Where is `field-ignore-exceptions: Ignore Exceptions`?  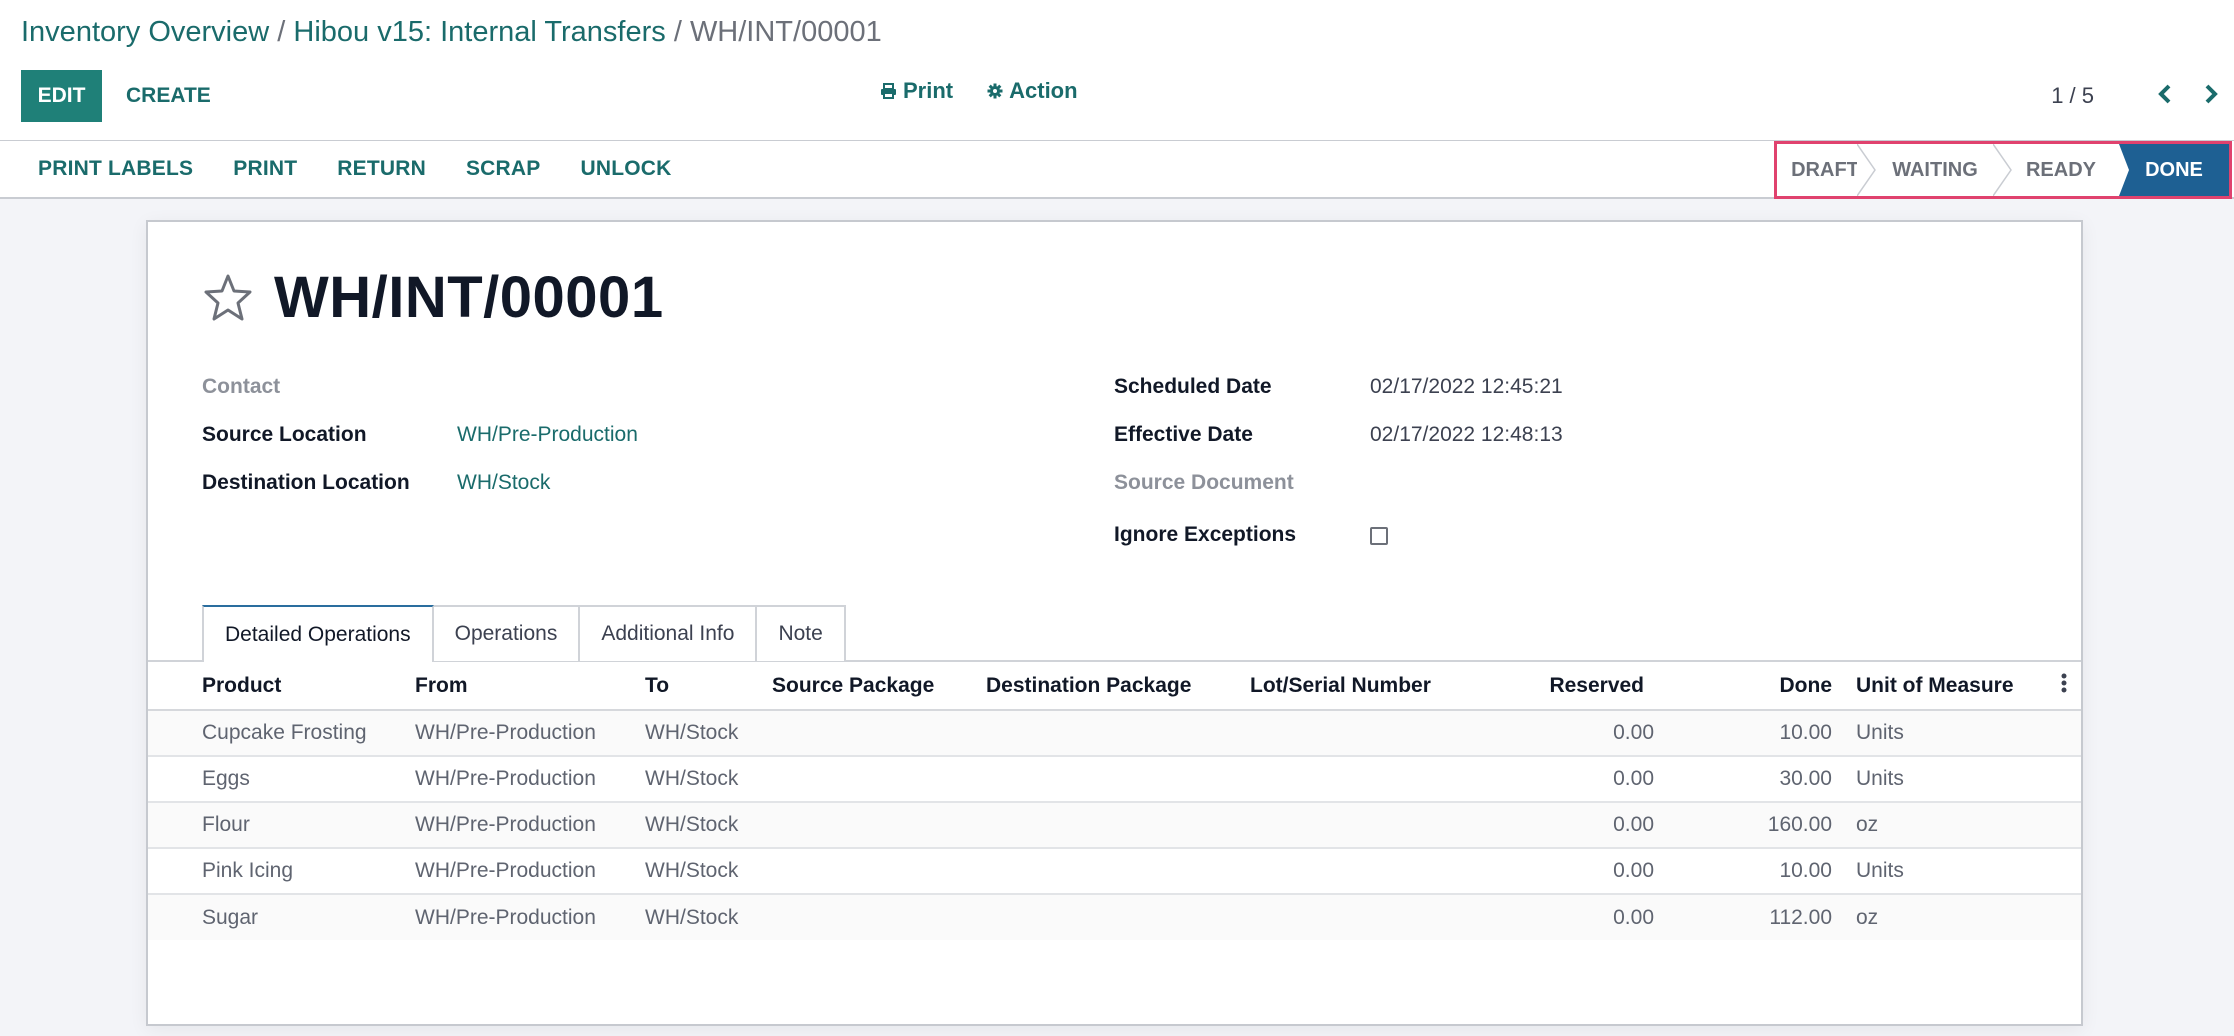
field-ignore-exceptions: Ignore Exceptions is located at coordinates (1414, 535).